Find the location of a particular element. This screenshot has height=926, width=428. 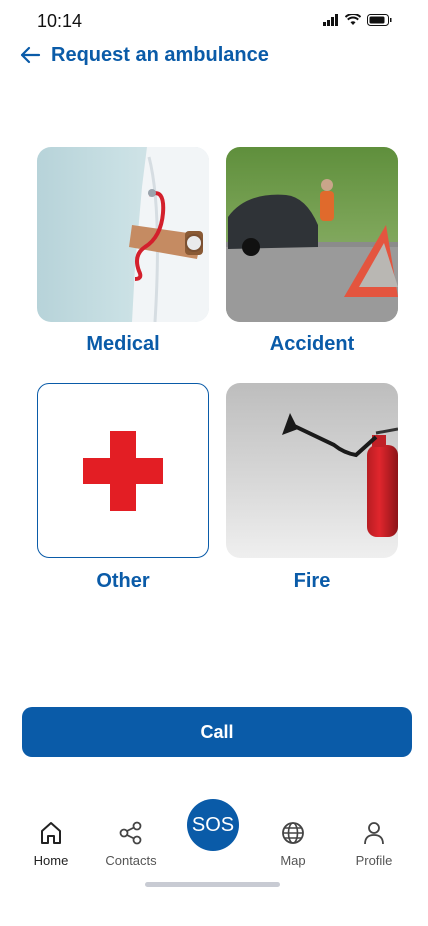

sos-button: SOS is located at coordinates (213, 825).